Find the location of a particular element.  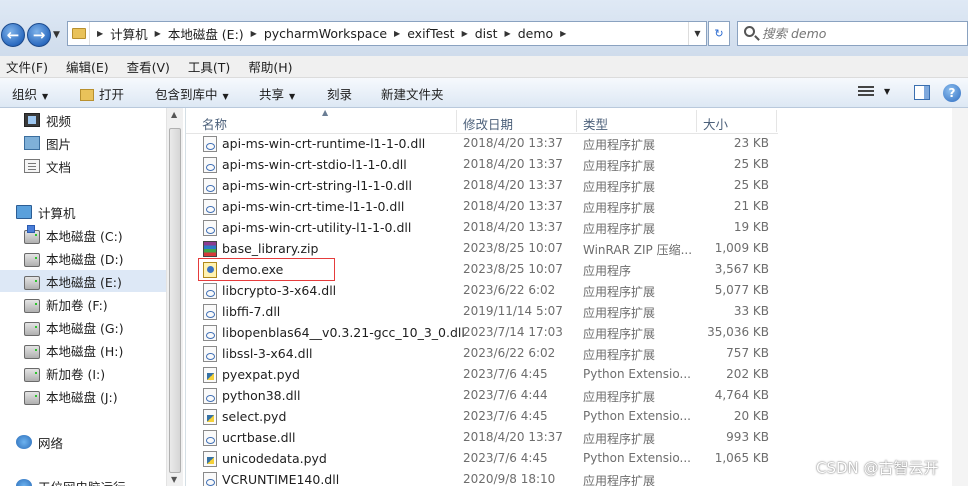

scroll-up-icon: ▲ is located at coordinates (174, 114).